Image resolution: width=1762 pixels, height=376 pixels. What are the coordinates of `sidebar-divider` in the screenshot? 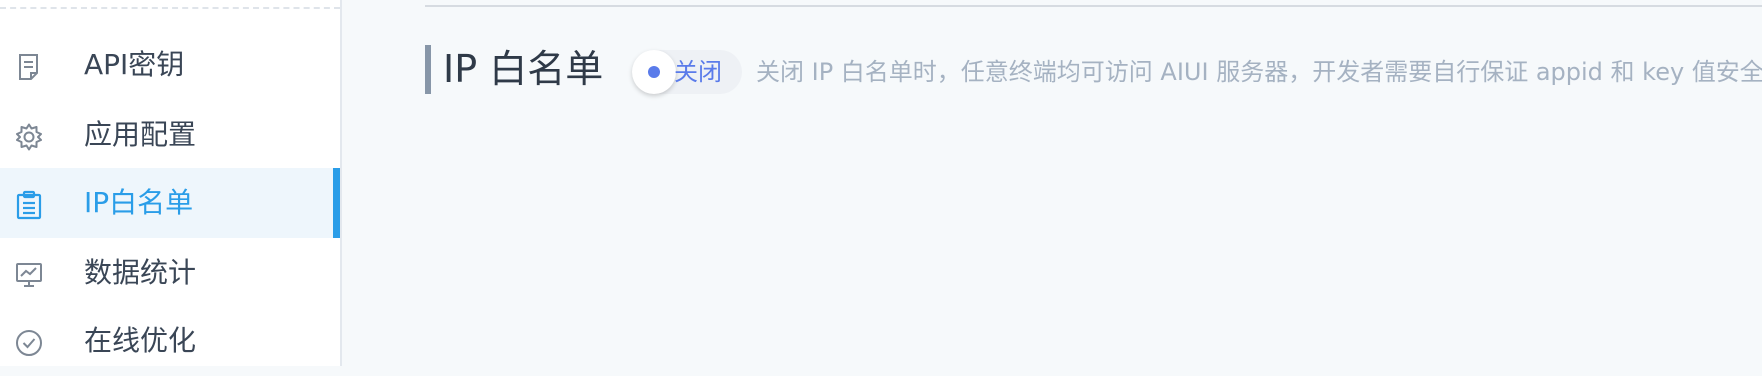 It's located at (170, 8).